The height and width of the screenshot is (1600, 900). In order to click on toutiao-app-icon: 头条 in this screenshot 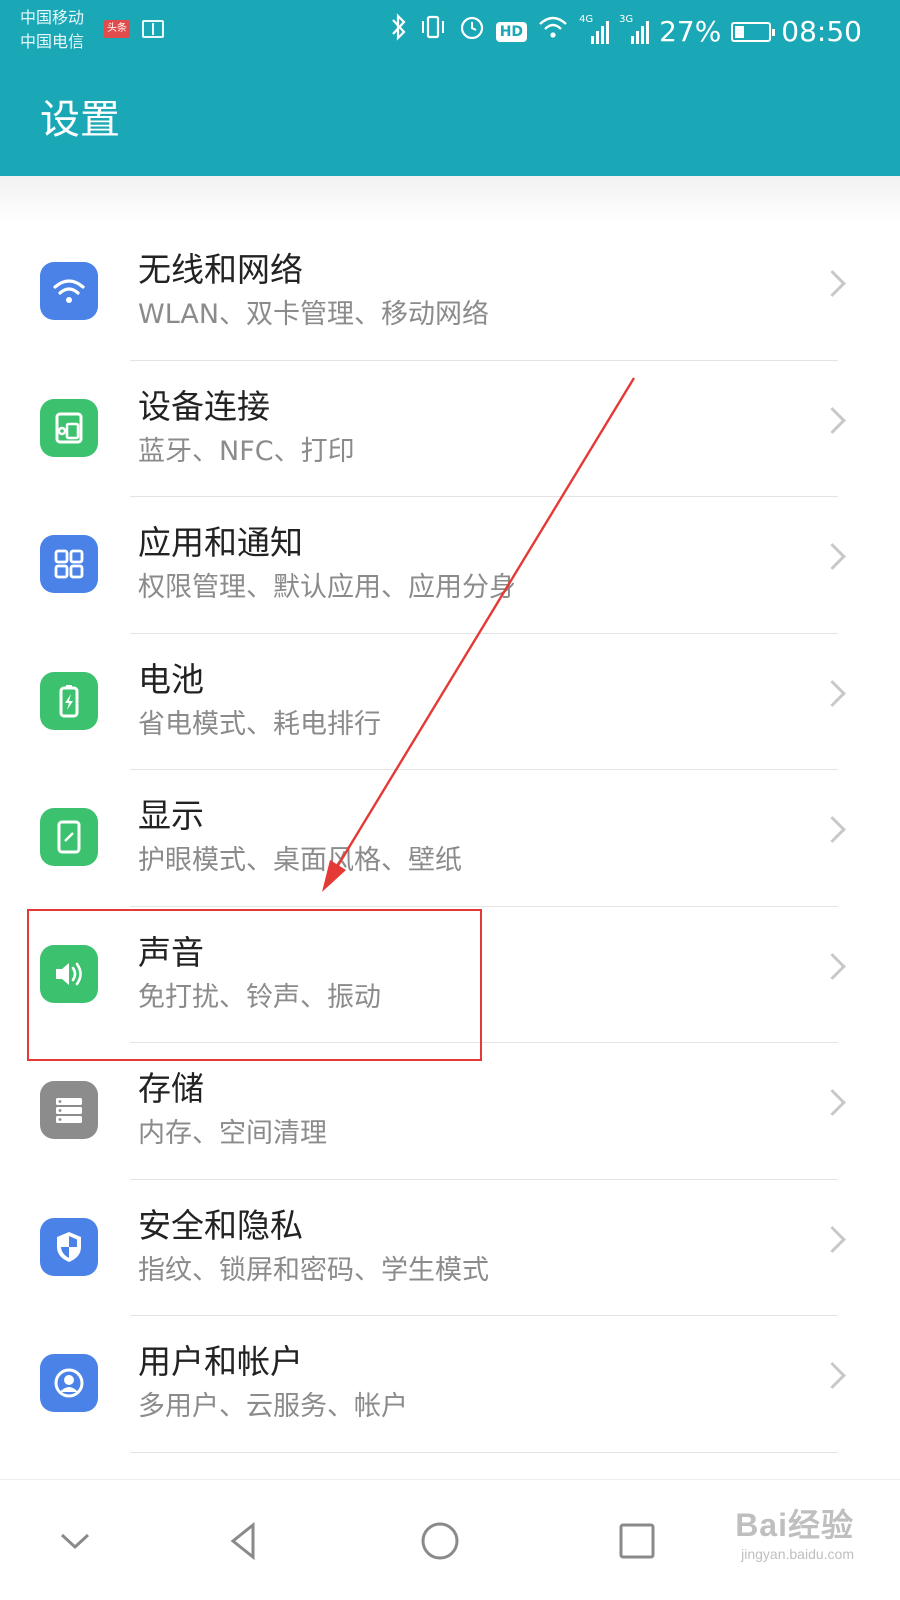, I will do `click(117, 29)`.